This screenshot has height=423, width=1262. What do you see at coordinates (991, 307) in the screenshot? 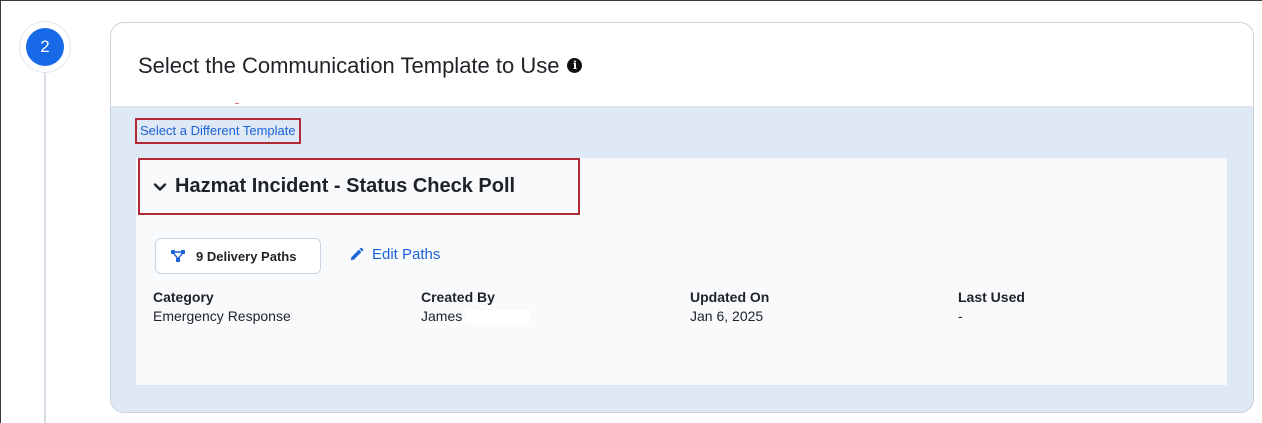
I see `meta-last-used: Last Used -` at bounding box center [991, 307].